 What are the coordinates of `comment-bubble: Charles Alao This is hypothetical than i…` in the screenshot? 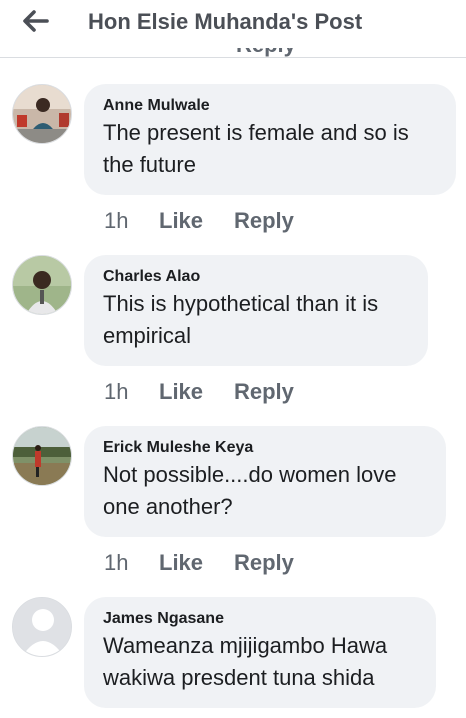 It's located at (256, 310).